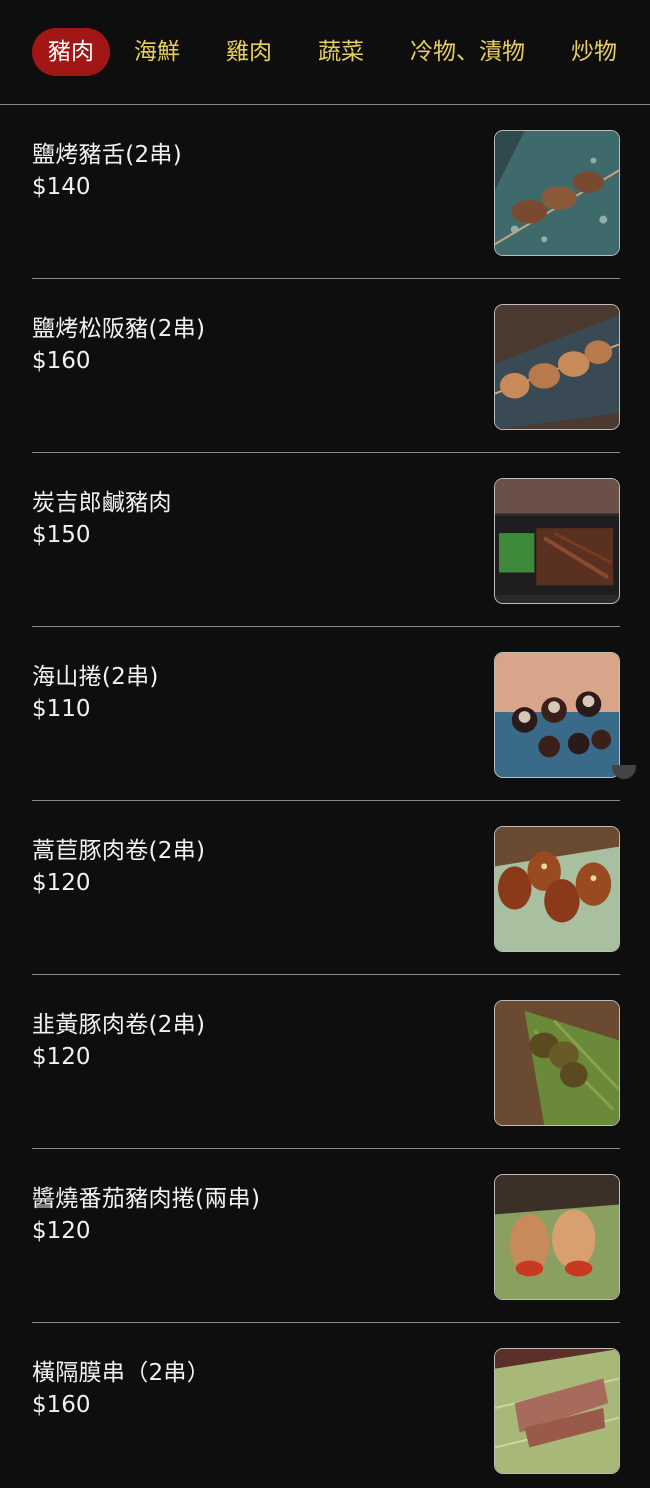 This screenshot has width=650, height=1488. Describe the element at coordinates (121, 1373) in the screenshot. I see `menu-item-name: 橫隔膜串（2串）` at that location.